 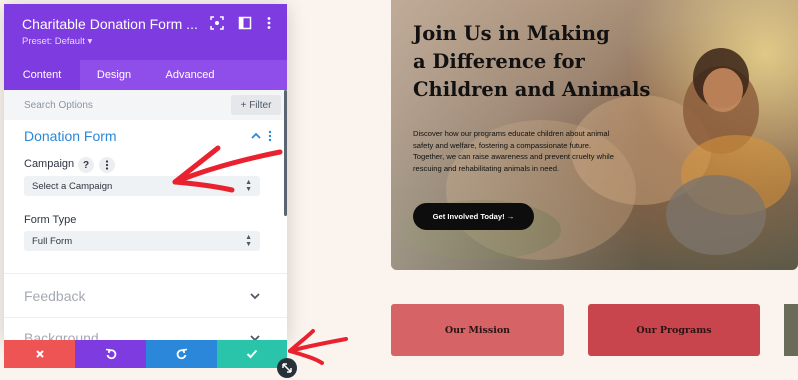 I want to click on close-icon, so click(x=39, y=354).